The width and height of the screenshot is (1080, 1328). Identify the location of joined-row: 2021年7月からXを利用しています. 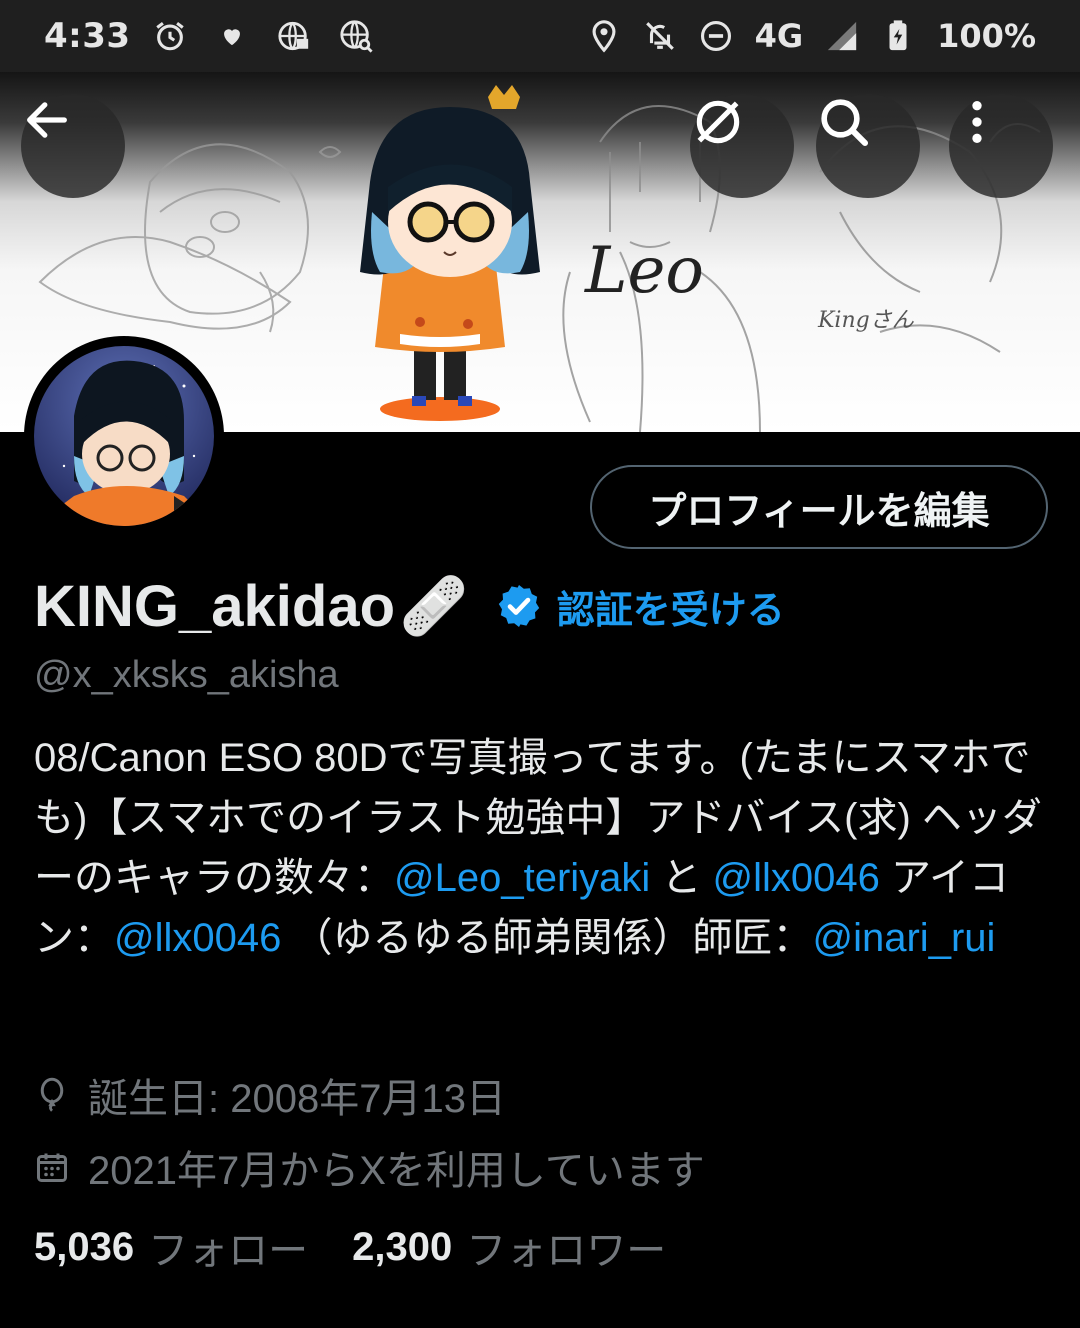
(369, 1167).